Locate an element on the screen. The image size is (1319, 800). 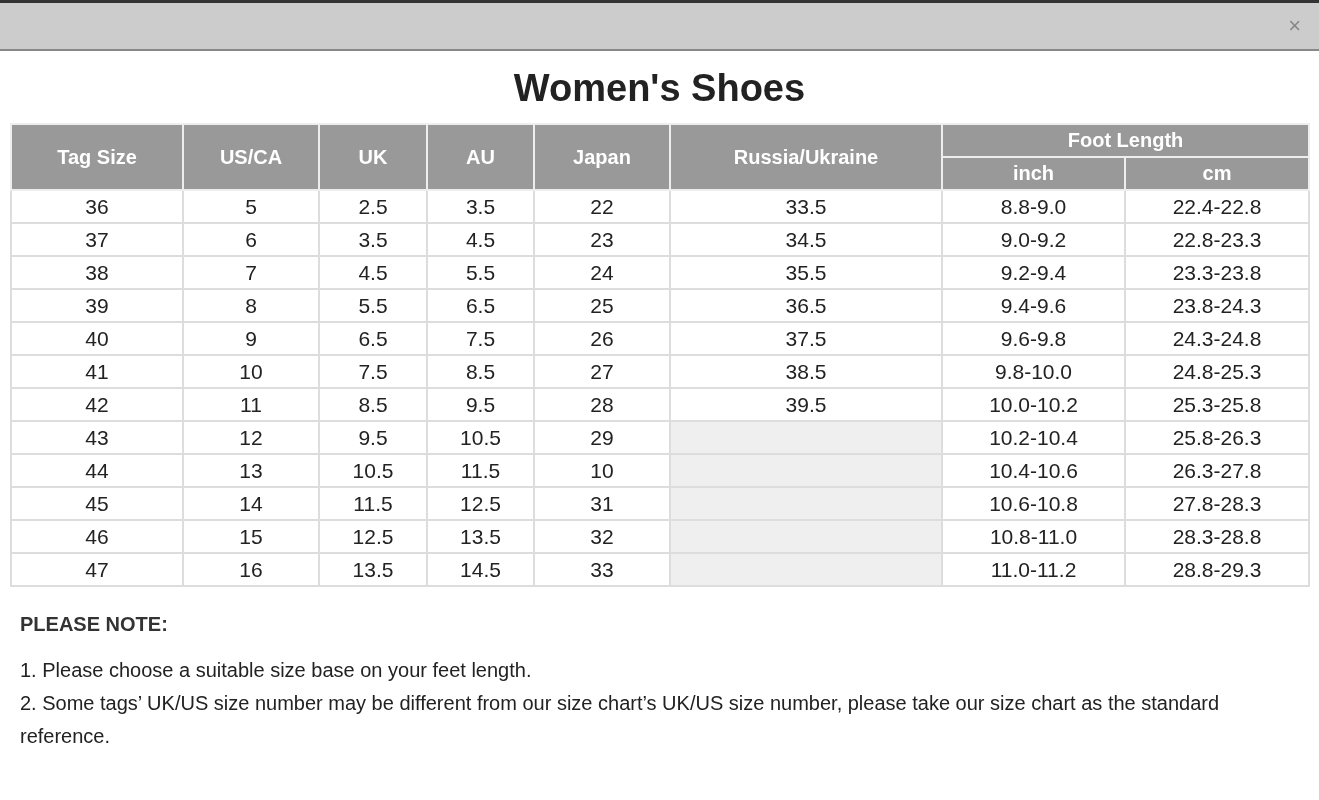
table-cell: 15 is located at coordinates (251, 536).